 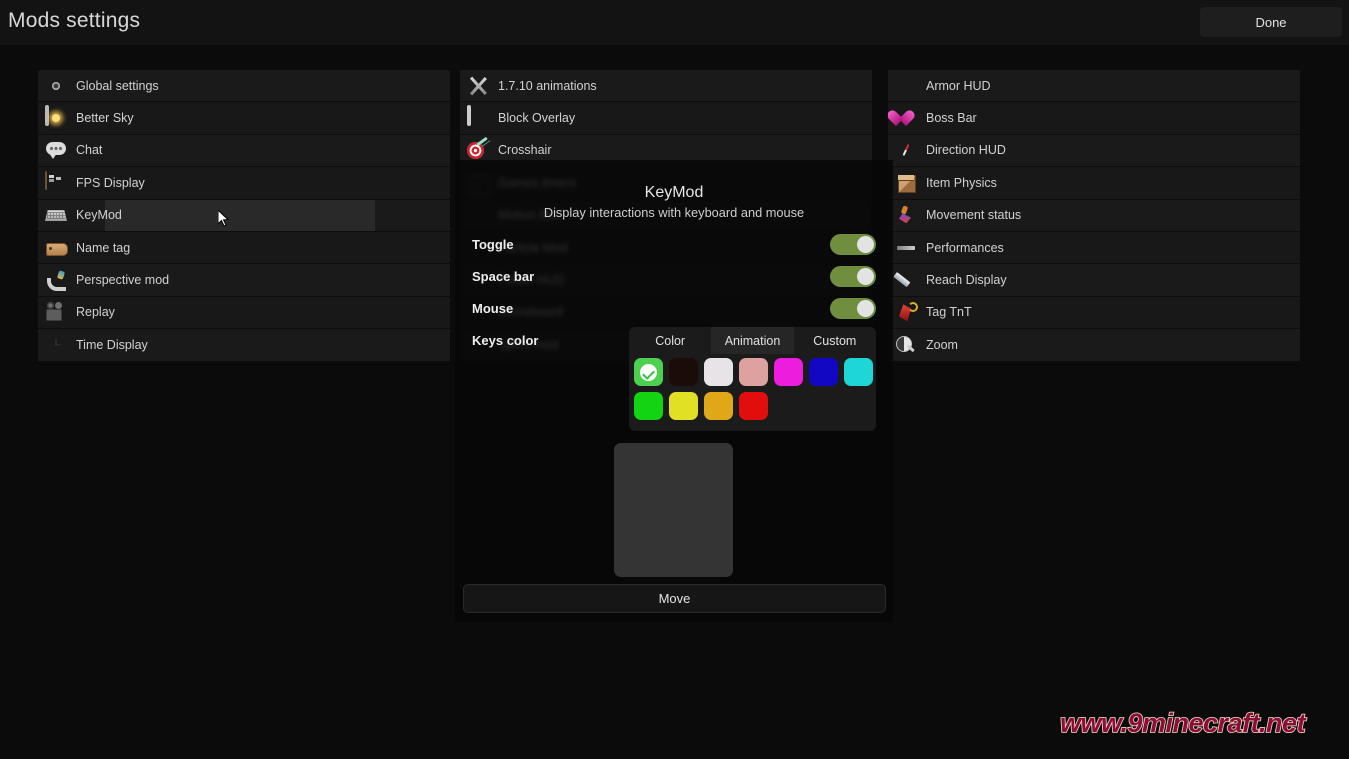 I want to click on mod-list-item: Global settings, so click(x=244, y=86).